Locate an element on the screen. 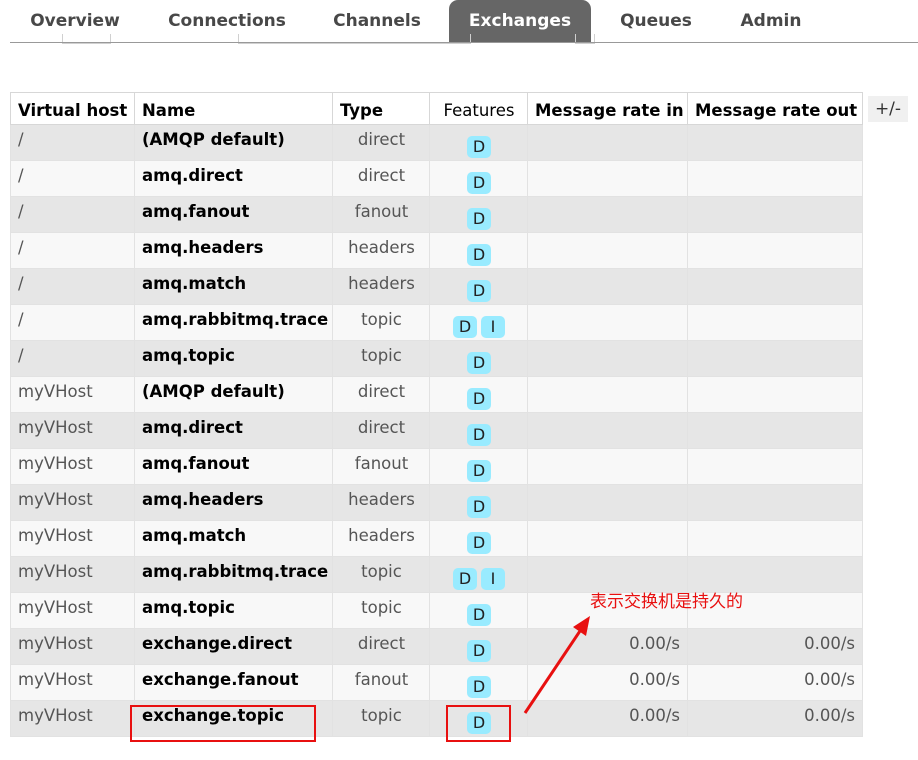 The height and width of the screenshot is (760, 918). annotation-text: 表示交换机是持久的 is located at coordinates (666, 602).